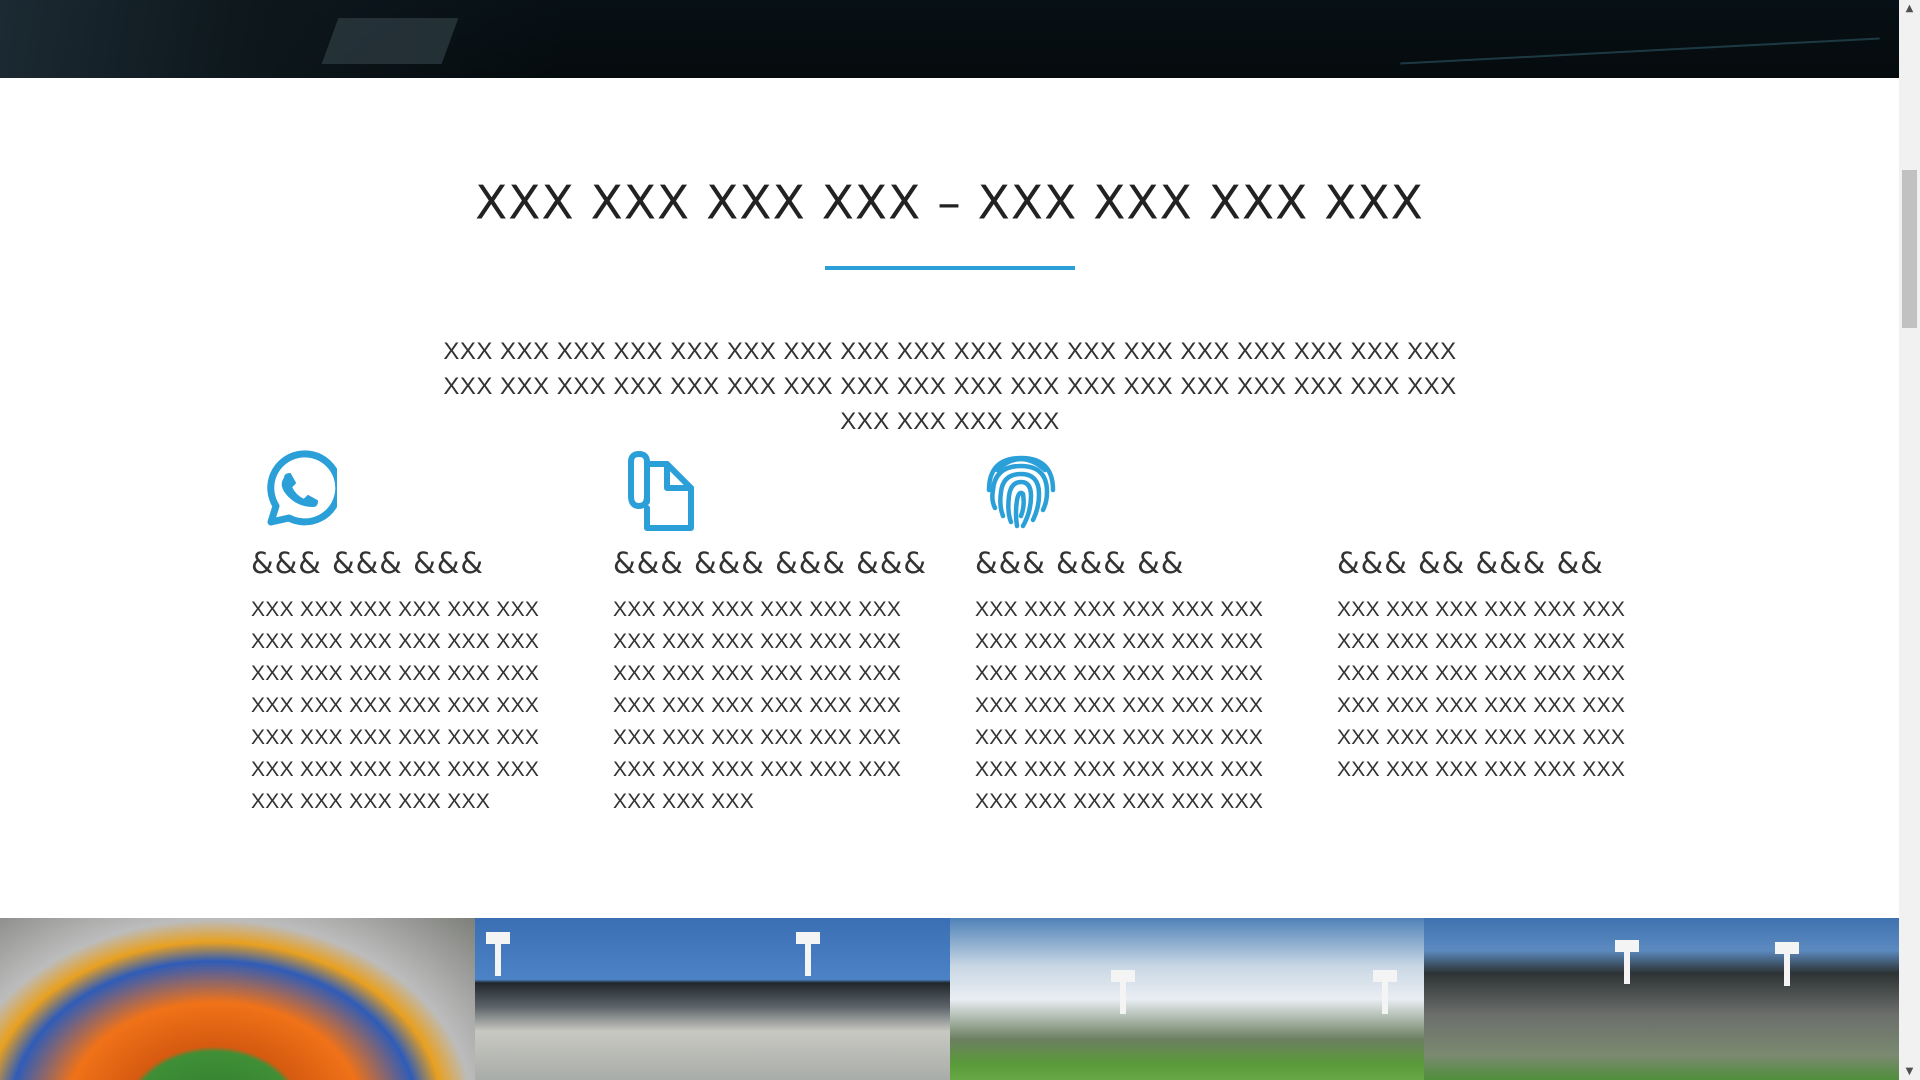 This screenshot has width=1920, height=1080. I want to click on field-line-shape, so click(1640, 51).